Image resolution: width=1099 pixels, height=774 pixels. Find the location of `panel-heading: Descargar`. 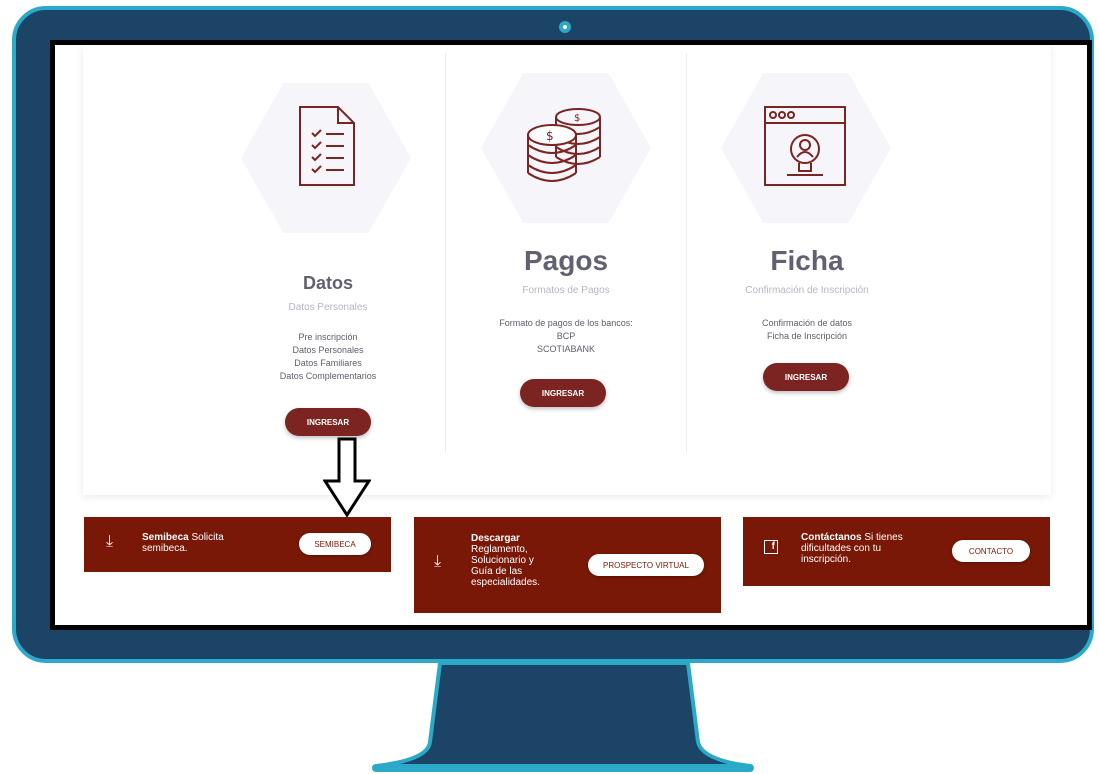

panel-heading: Descargar is located at coordinates (495, 538).